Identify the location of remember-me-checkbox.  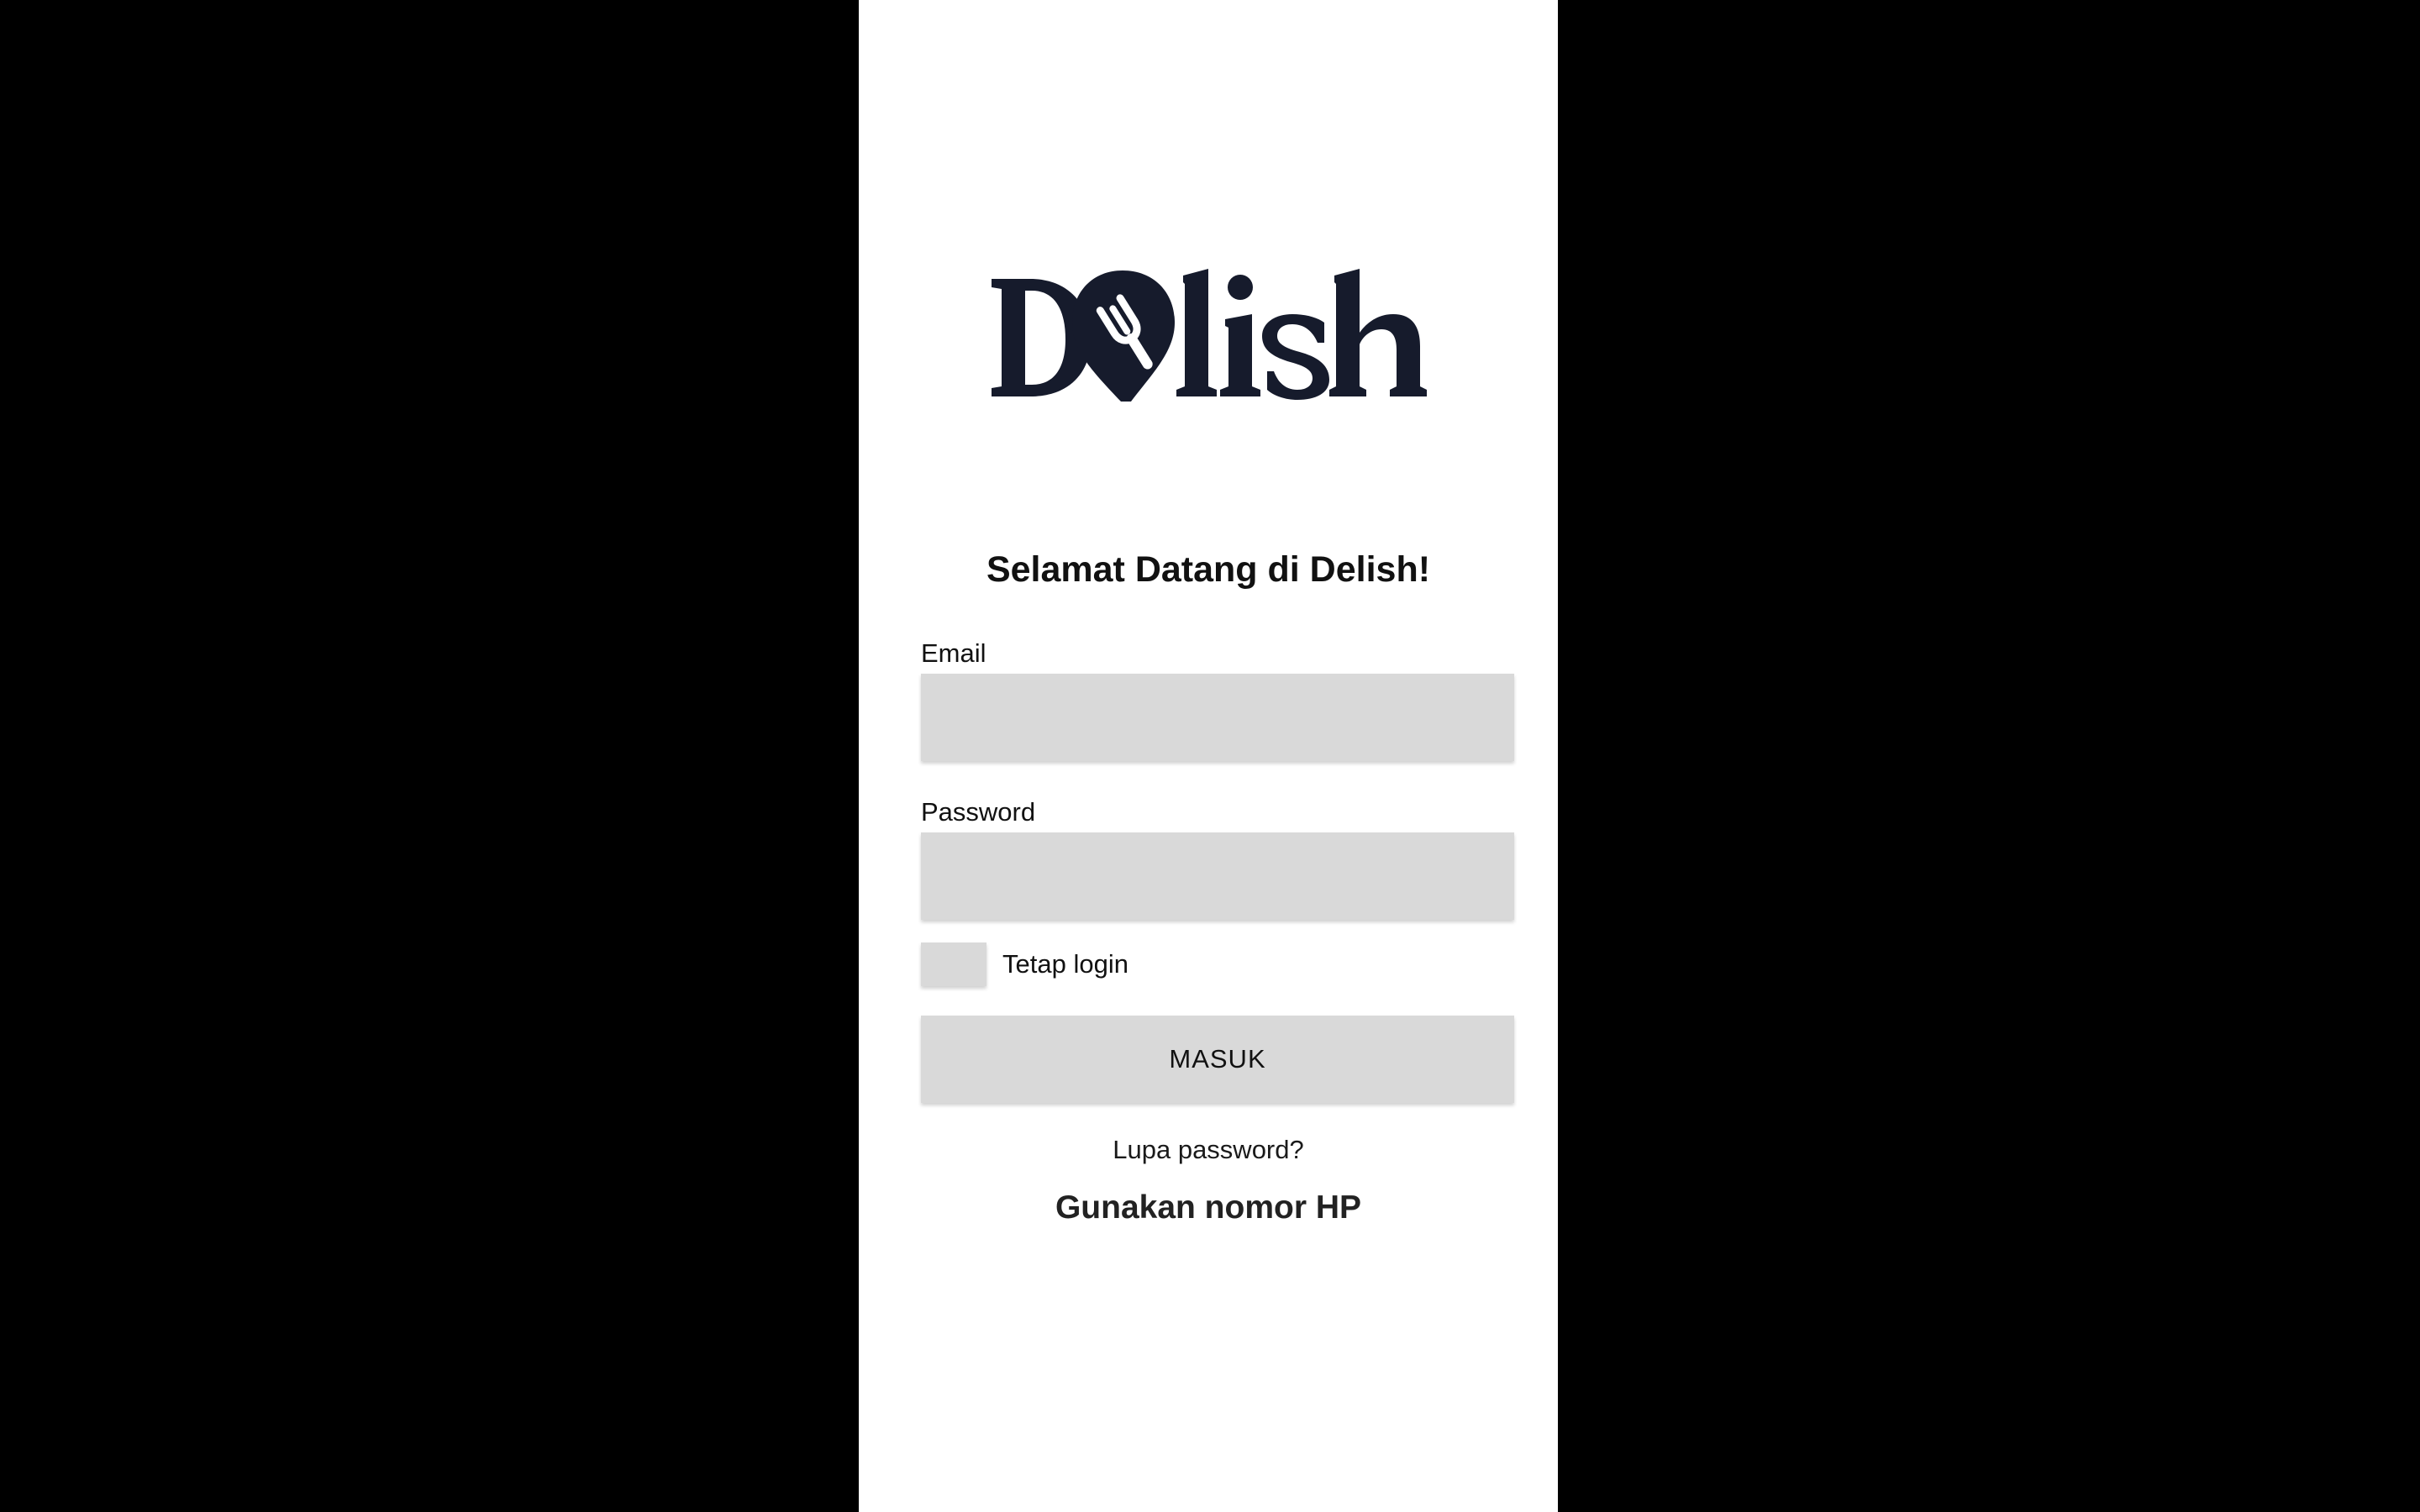
(954, 964).